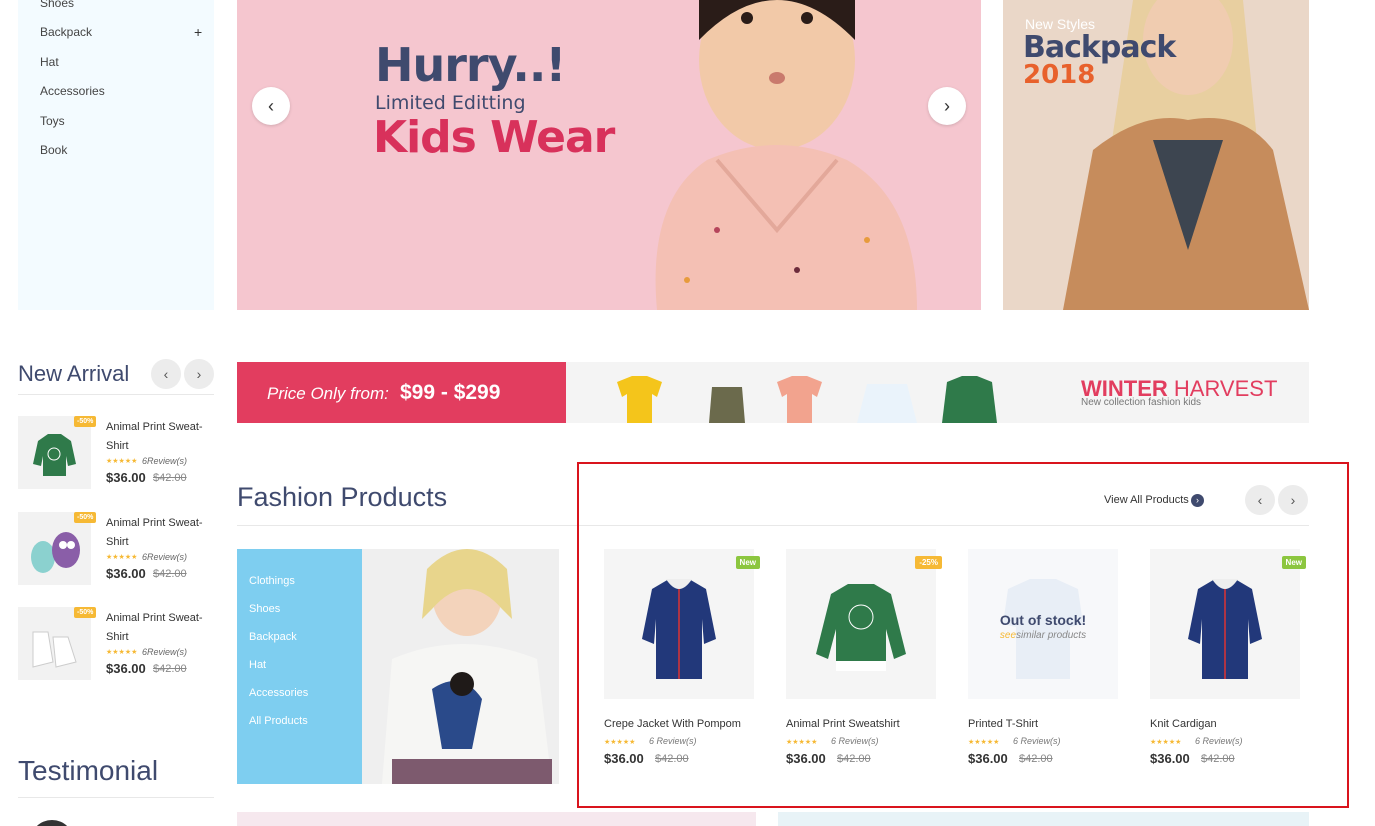 The width and height of the screenshot is (1375, 826). Describe the element at coordinates (66, 32) in the screenshot. I see `category-label: Backpack` at that location.